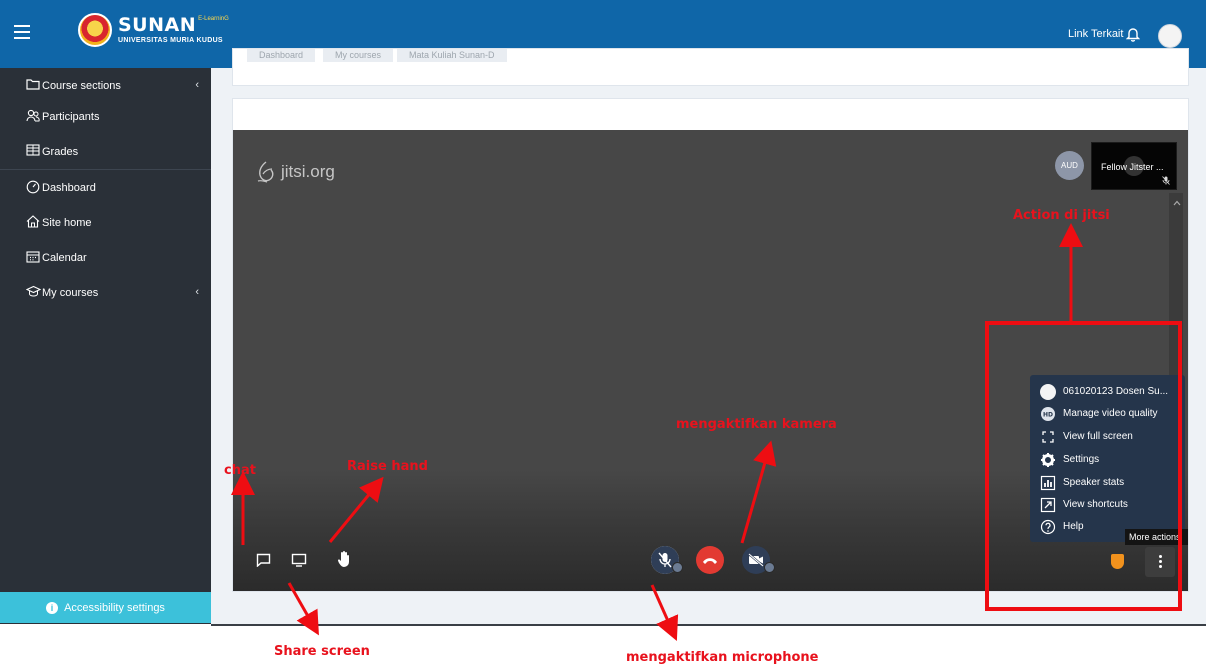 The width and height of the screenshot is (1206, 671). What do you see at coordinates (303, 609) in the screenshot?
I see `arrow-share-screen` at bounding box center [303, 609].